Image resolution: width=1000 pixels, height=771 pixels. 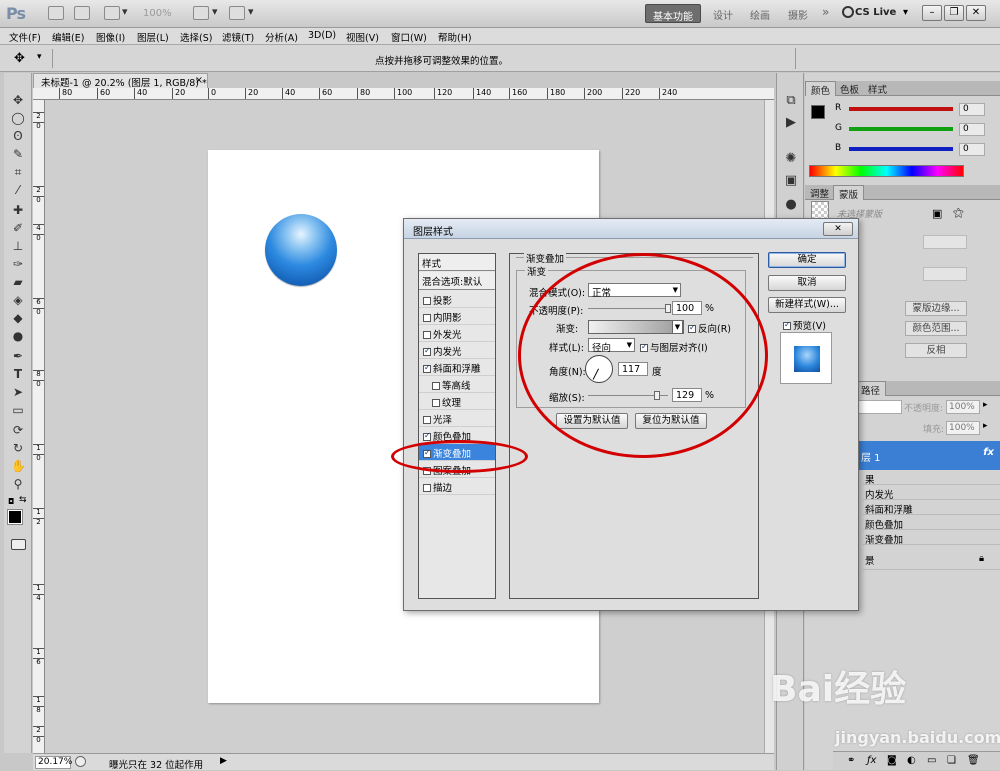 What do you see at coordinates (457, 281) in the screenshot?
I see `blending-options-item: 混合选项:默认` at bounding box center [457, 281].